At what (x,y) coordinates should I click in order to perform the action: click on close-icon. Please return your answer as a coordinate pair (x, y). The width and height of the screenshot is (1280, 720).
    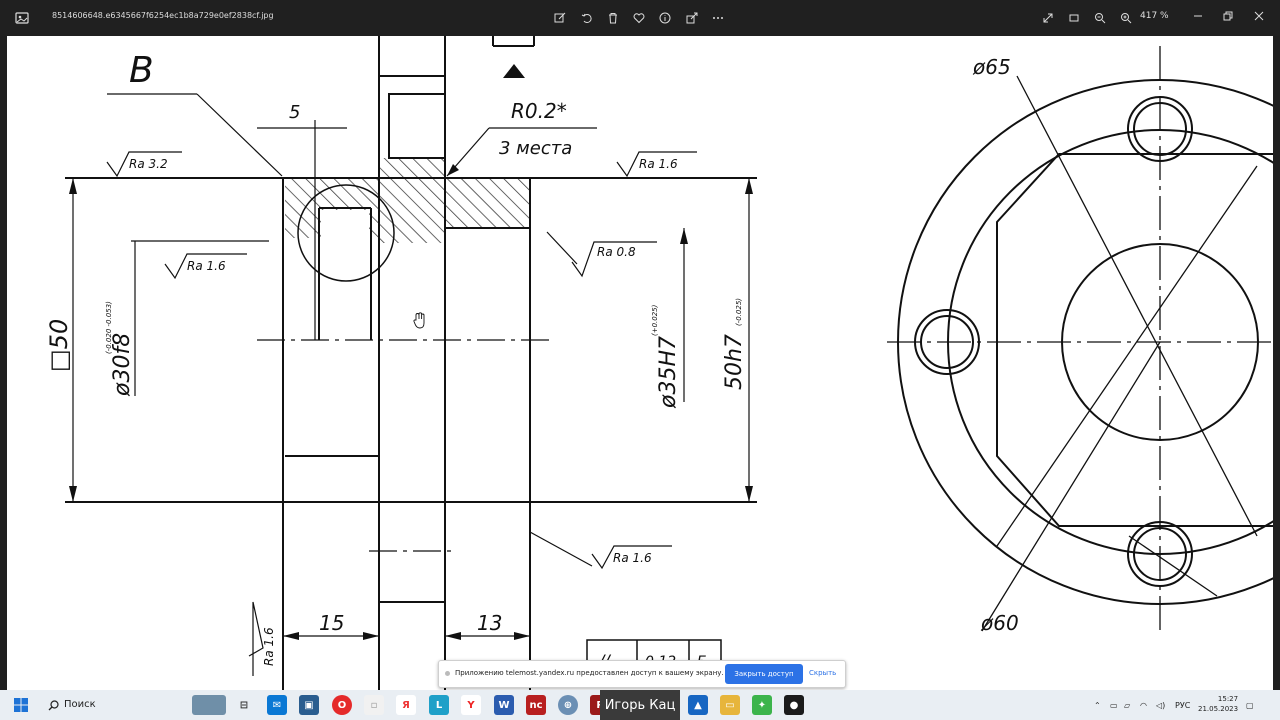
    Looking at the image, I should click on (1259, 16).